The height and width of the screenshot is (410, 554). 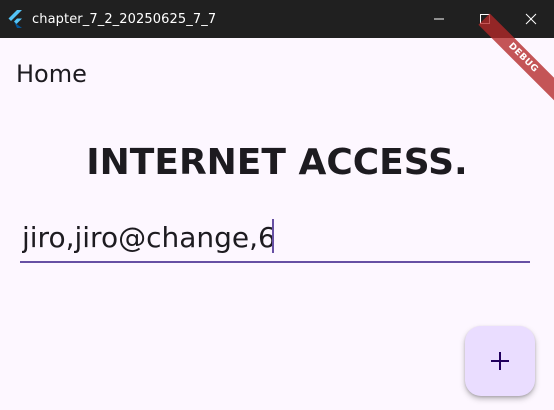 What do you see at coordinates (275, 262) in the screenshot?
I see `input-underline` at bounding box center [275, 262].